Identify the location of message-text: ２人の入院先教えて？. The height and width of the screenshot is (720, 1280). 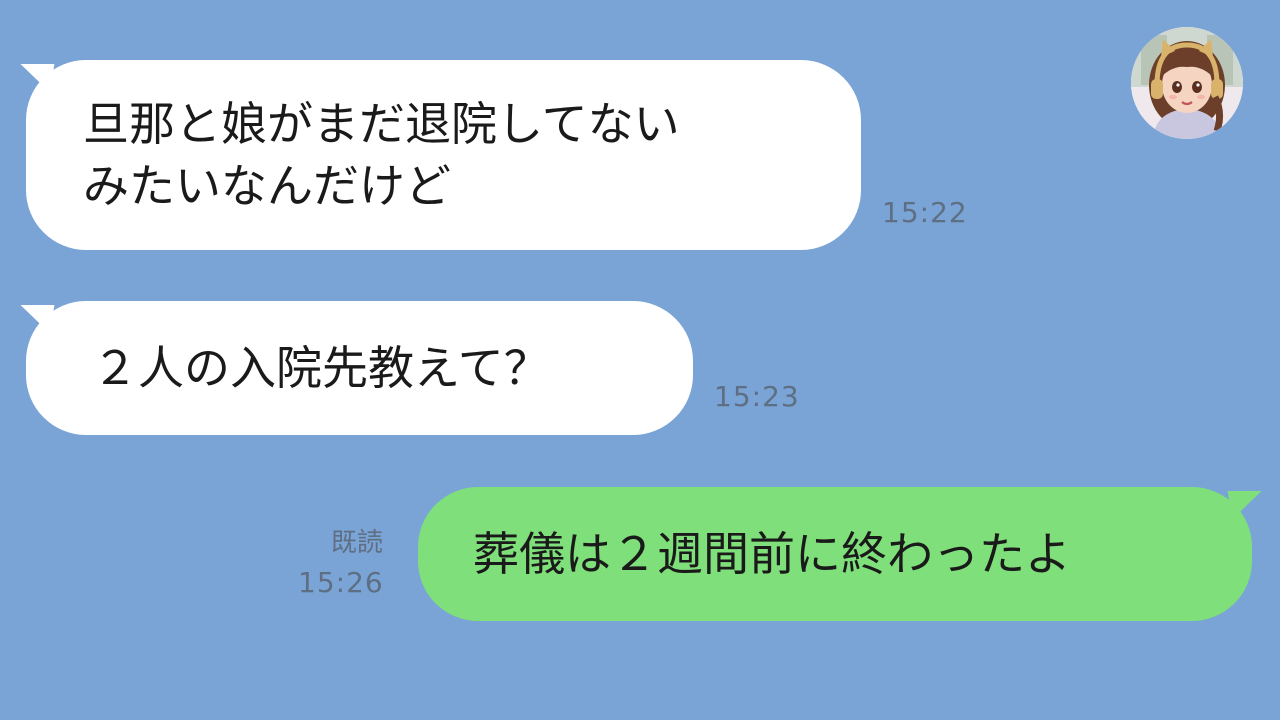
(321, 368).